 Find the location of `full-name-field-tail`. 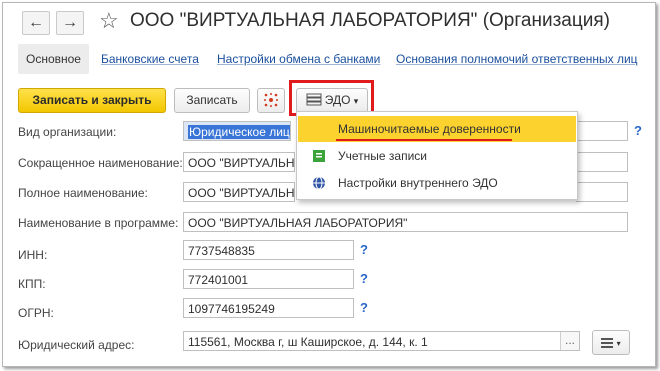

full-name-field-tail is located at coordinates (602, 192).